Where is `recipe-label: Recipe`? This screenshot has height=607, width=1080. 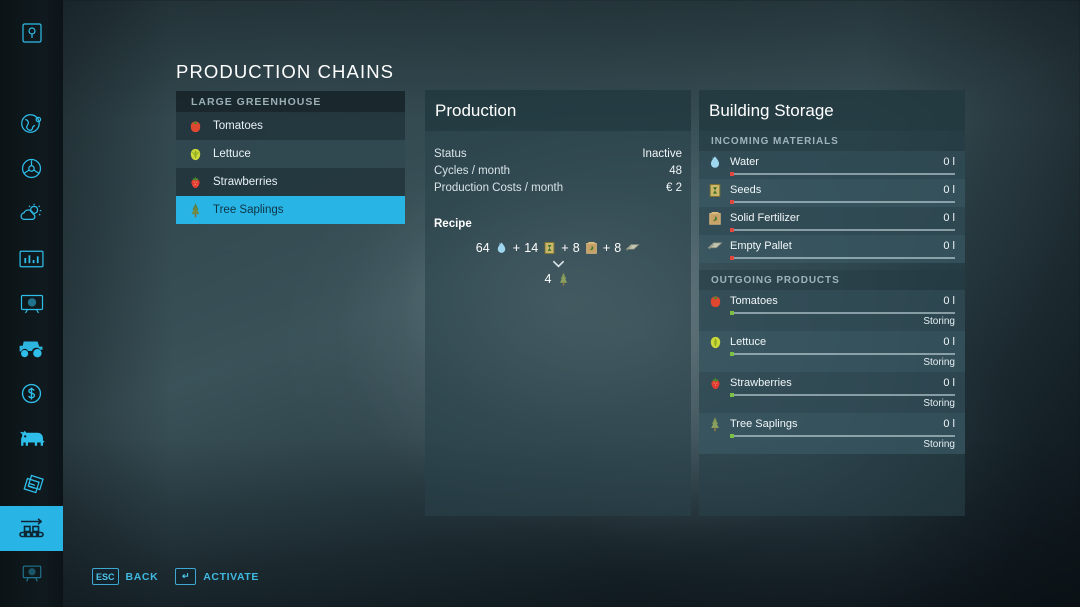 recipe-label: Recipe is located at coordinates (453, 224).